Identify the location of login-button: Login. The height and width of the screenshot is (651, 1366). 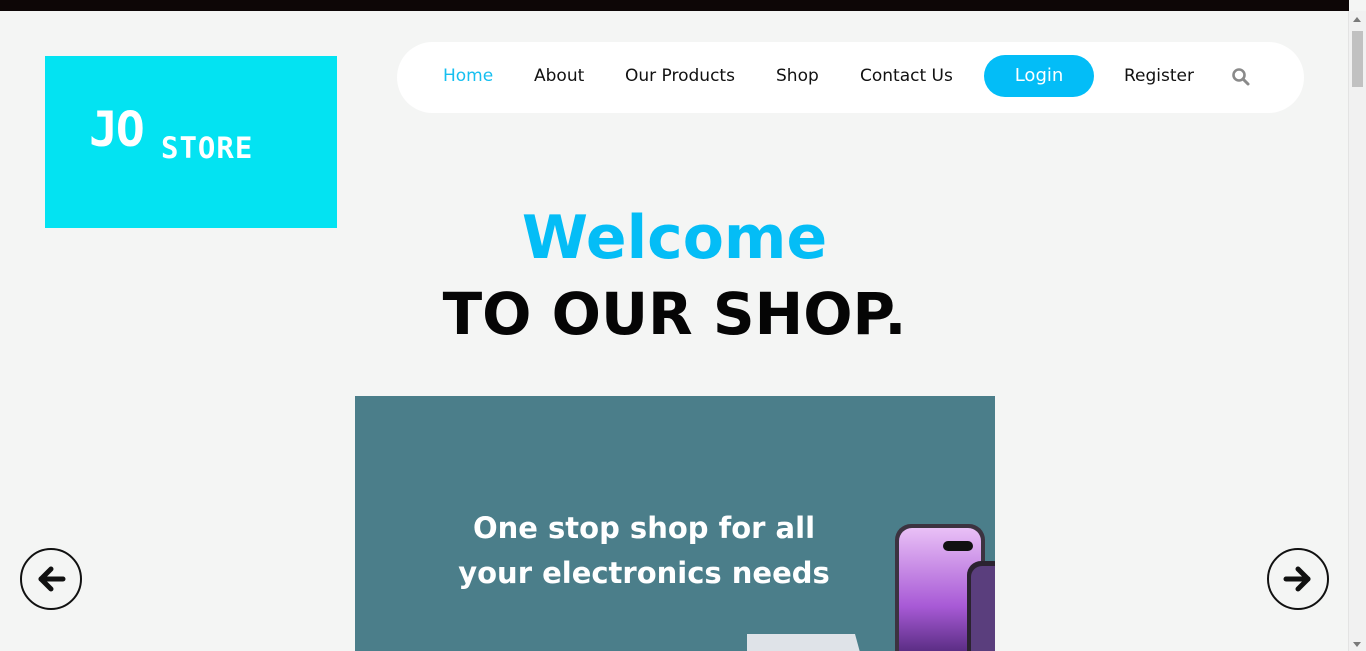
(1039, 76).